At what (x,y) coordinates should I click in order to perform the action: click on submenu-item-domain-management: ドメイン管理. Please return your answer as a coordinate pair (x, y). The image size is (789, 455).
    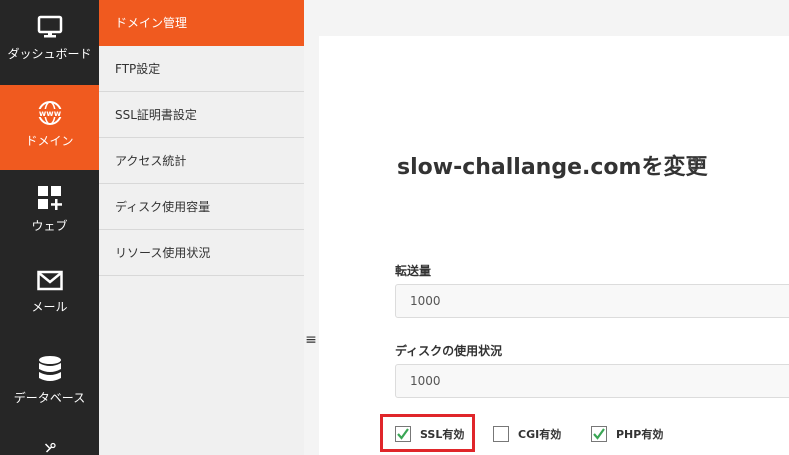
    Looking at the image, I should click on (201, 23).